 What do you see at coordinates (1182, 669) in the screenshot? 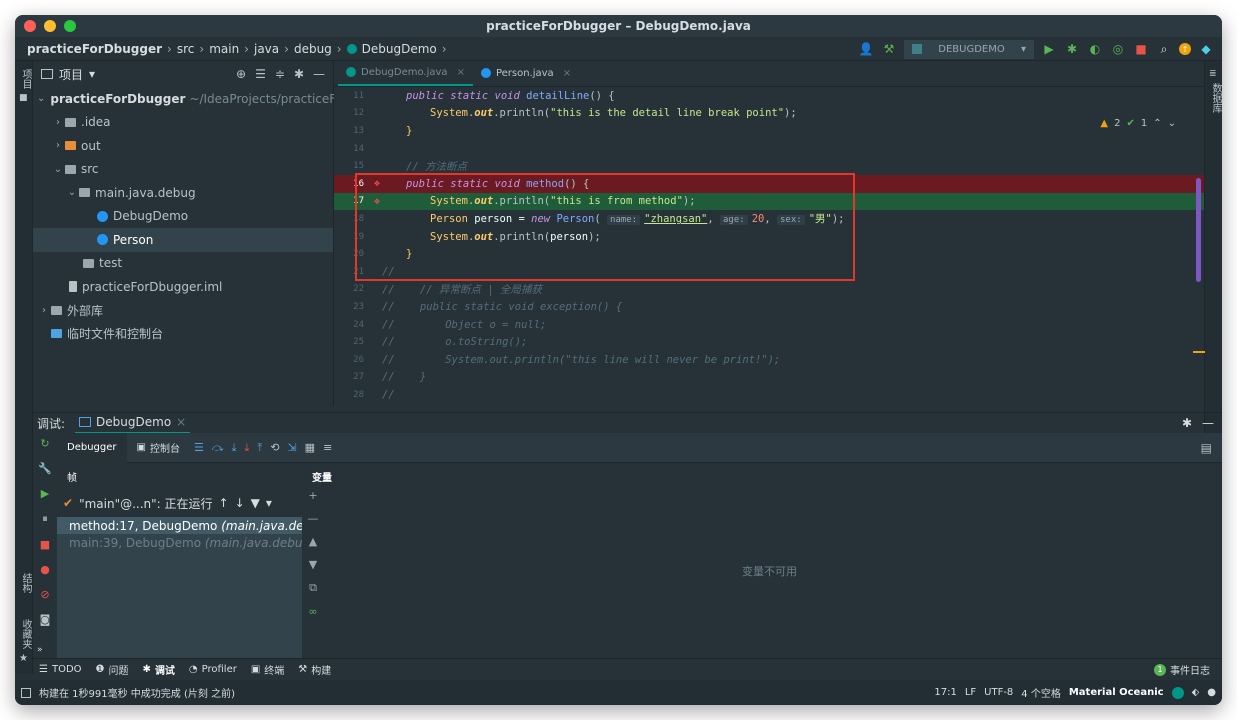
I see `event-log-button: 1 事件日志` at bounding box center [1182, 669].